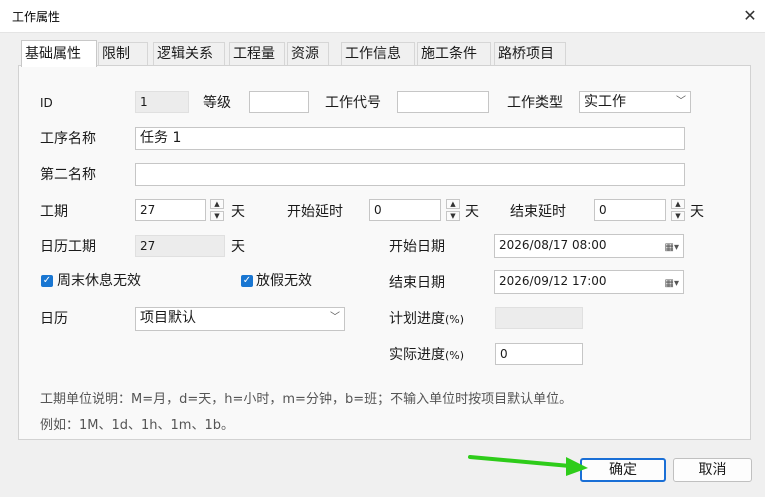 The height and width of the screenshot is (497, 765). I want to click on plan-progress-label: 计划进度(%), so click(427, 319).